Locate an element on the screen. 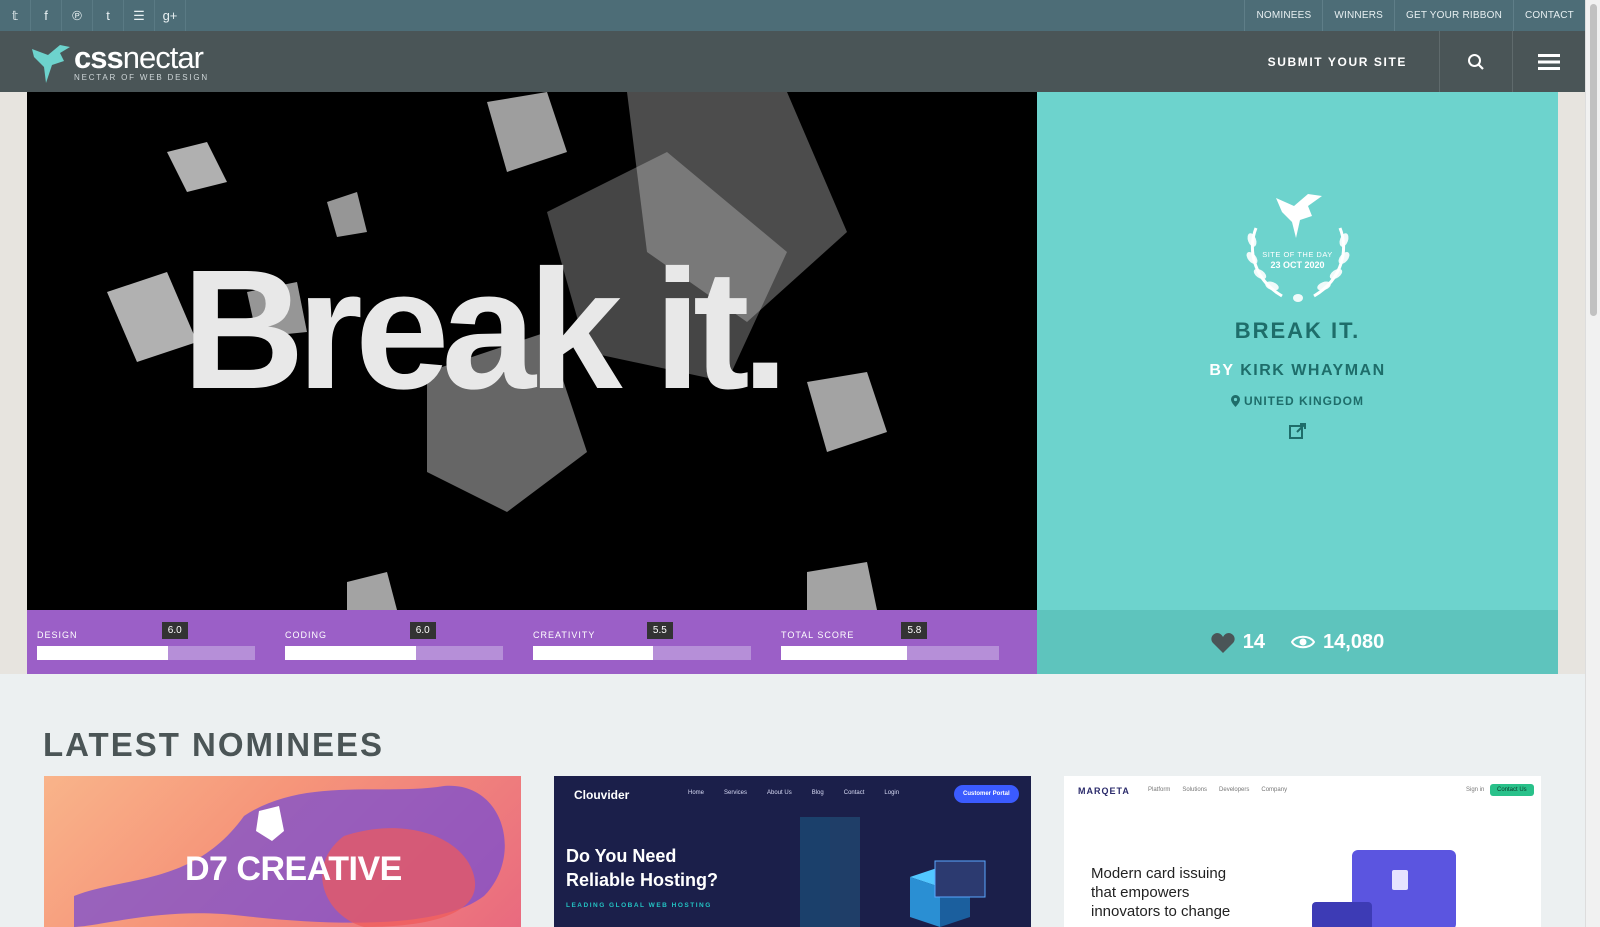  card-subline: LEADING GLOBAL WEB HOSTING is located at coordinates (639, 905).